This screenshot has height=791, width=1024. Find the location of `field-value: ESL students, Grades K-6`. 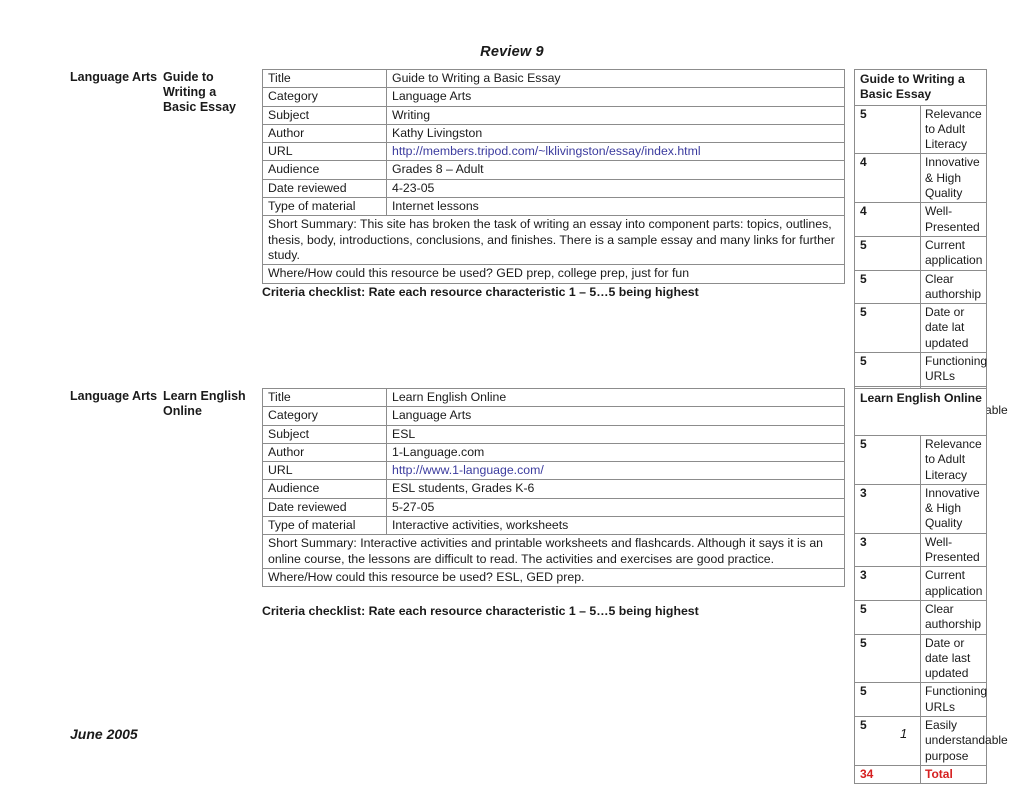

field-value: ESL students, Grades K-6 is located at coordinates (615, 489).